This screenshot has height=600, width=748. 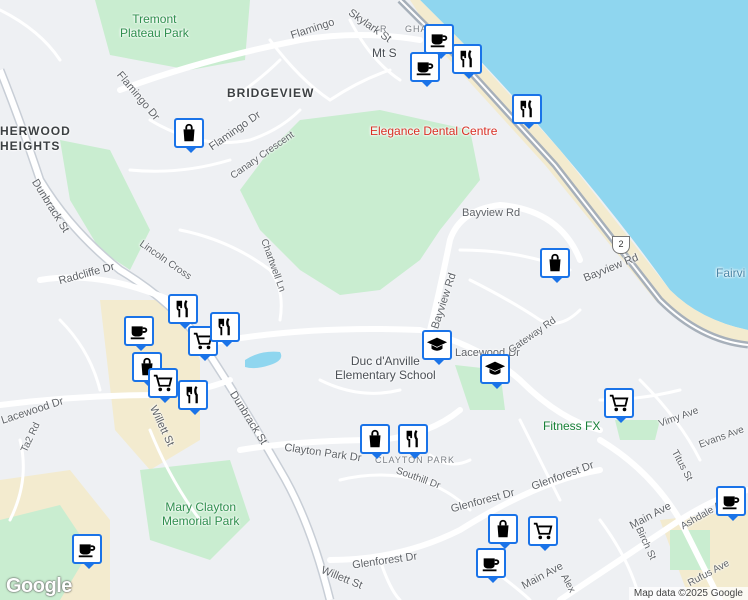 I want to click on park-label-mary-clayton: Mary Clayton Memorial Park, so click(x=201, y=514).